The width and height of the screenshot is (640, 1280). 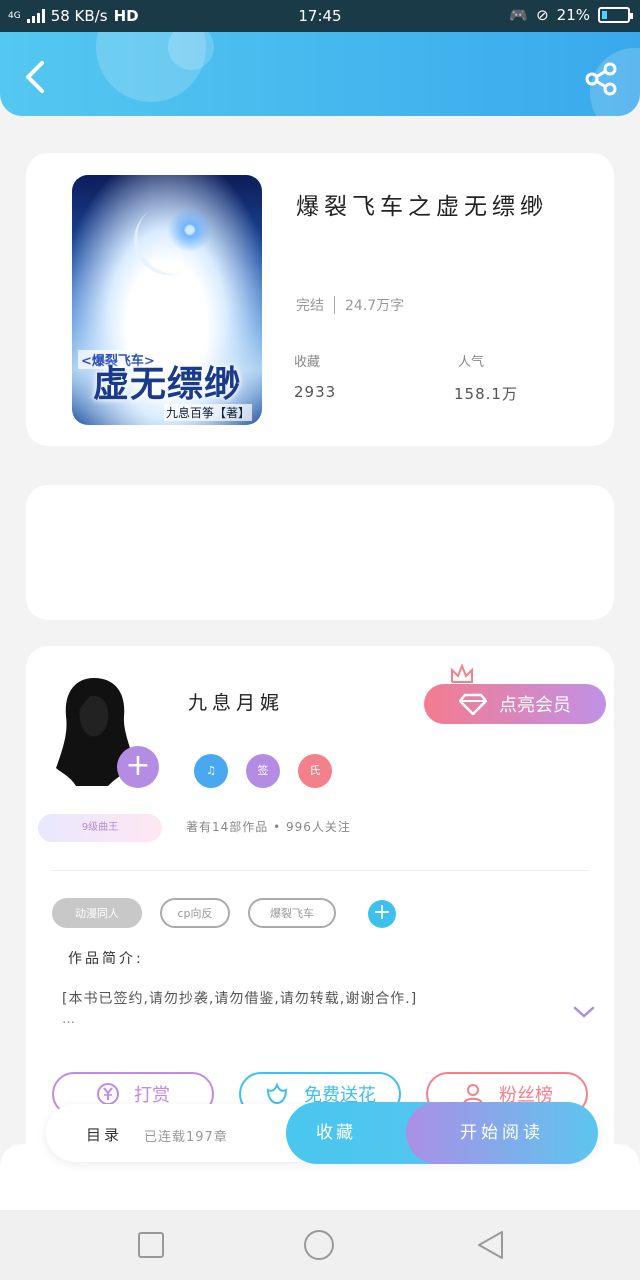 What do you see at coordinates (108, 1094) in the screenshot?
I see `yen-icon` at bounding box center [108, 1094].